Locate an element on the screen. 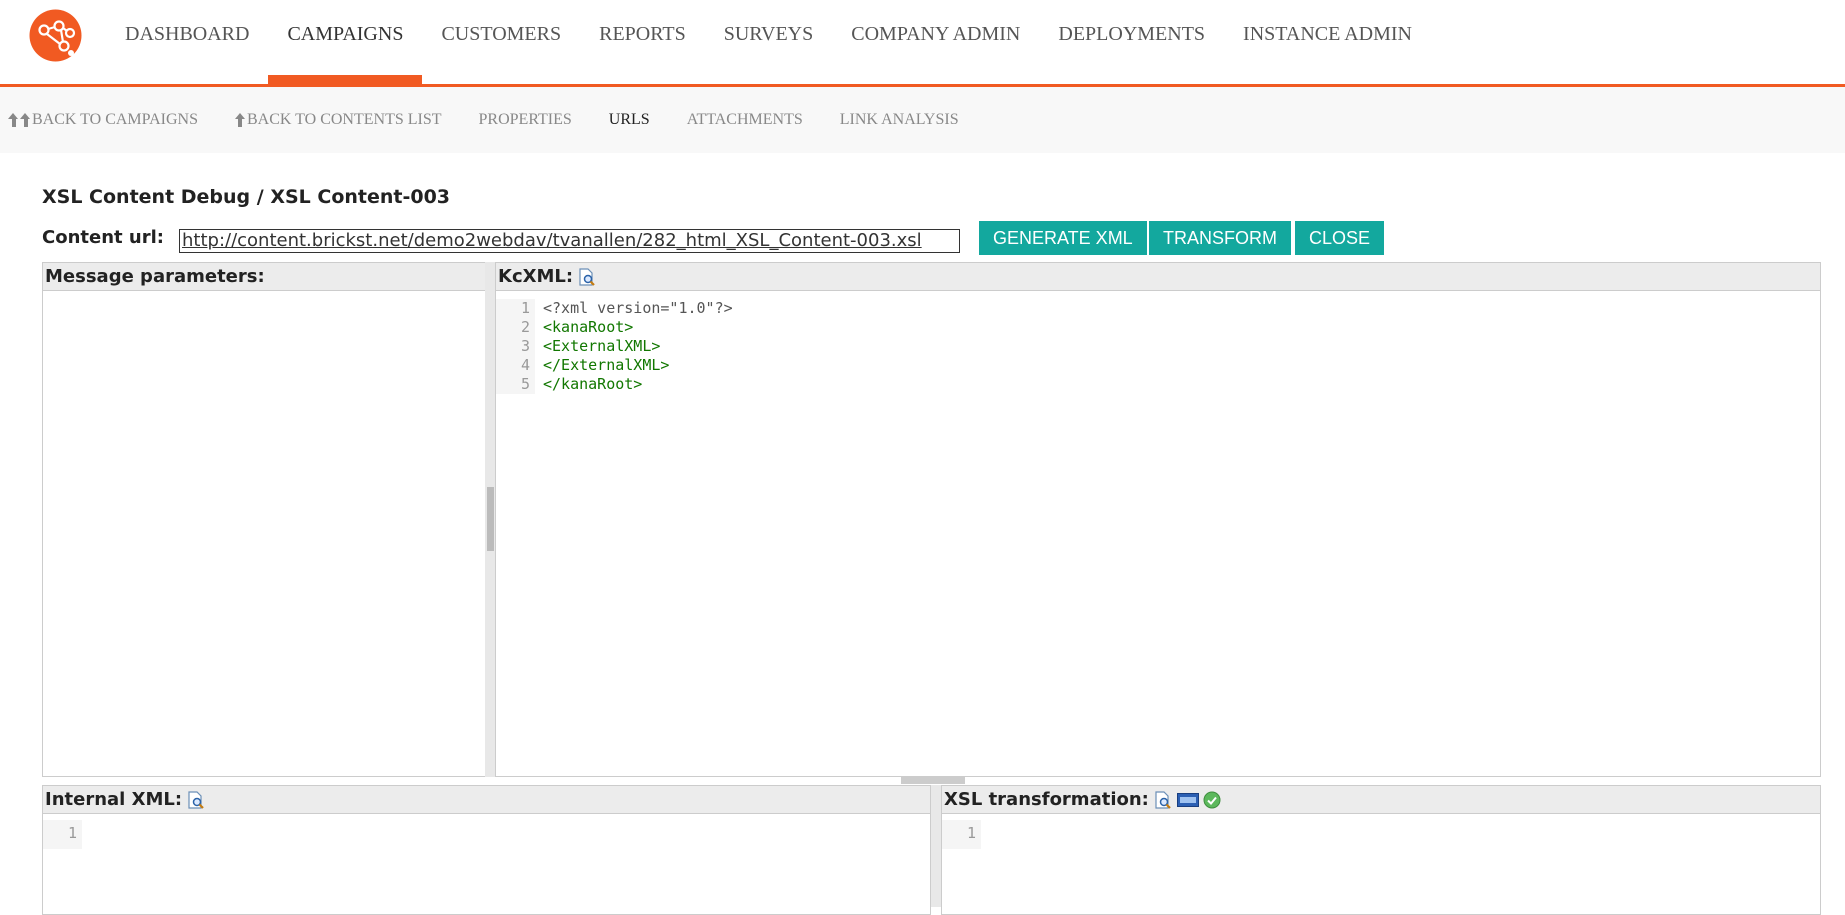  nav-dashboard: DASHBOARD is located at coordinates (187, 42).